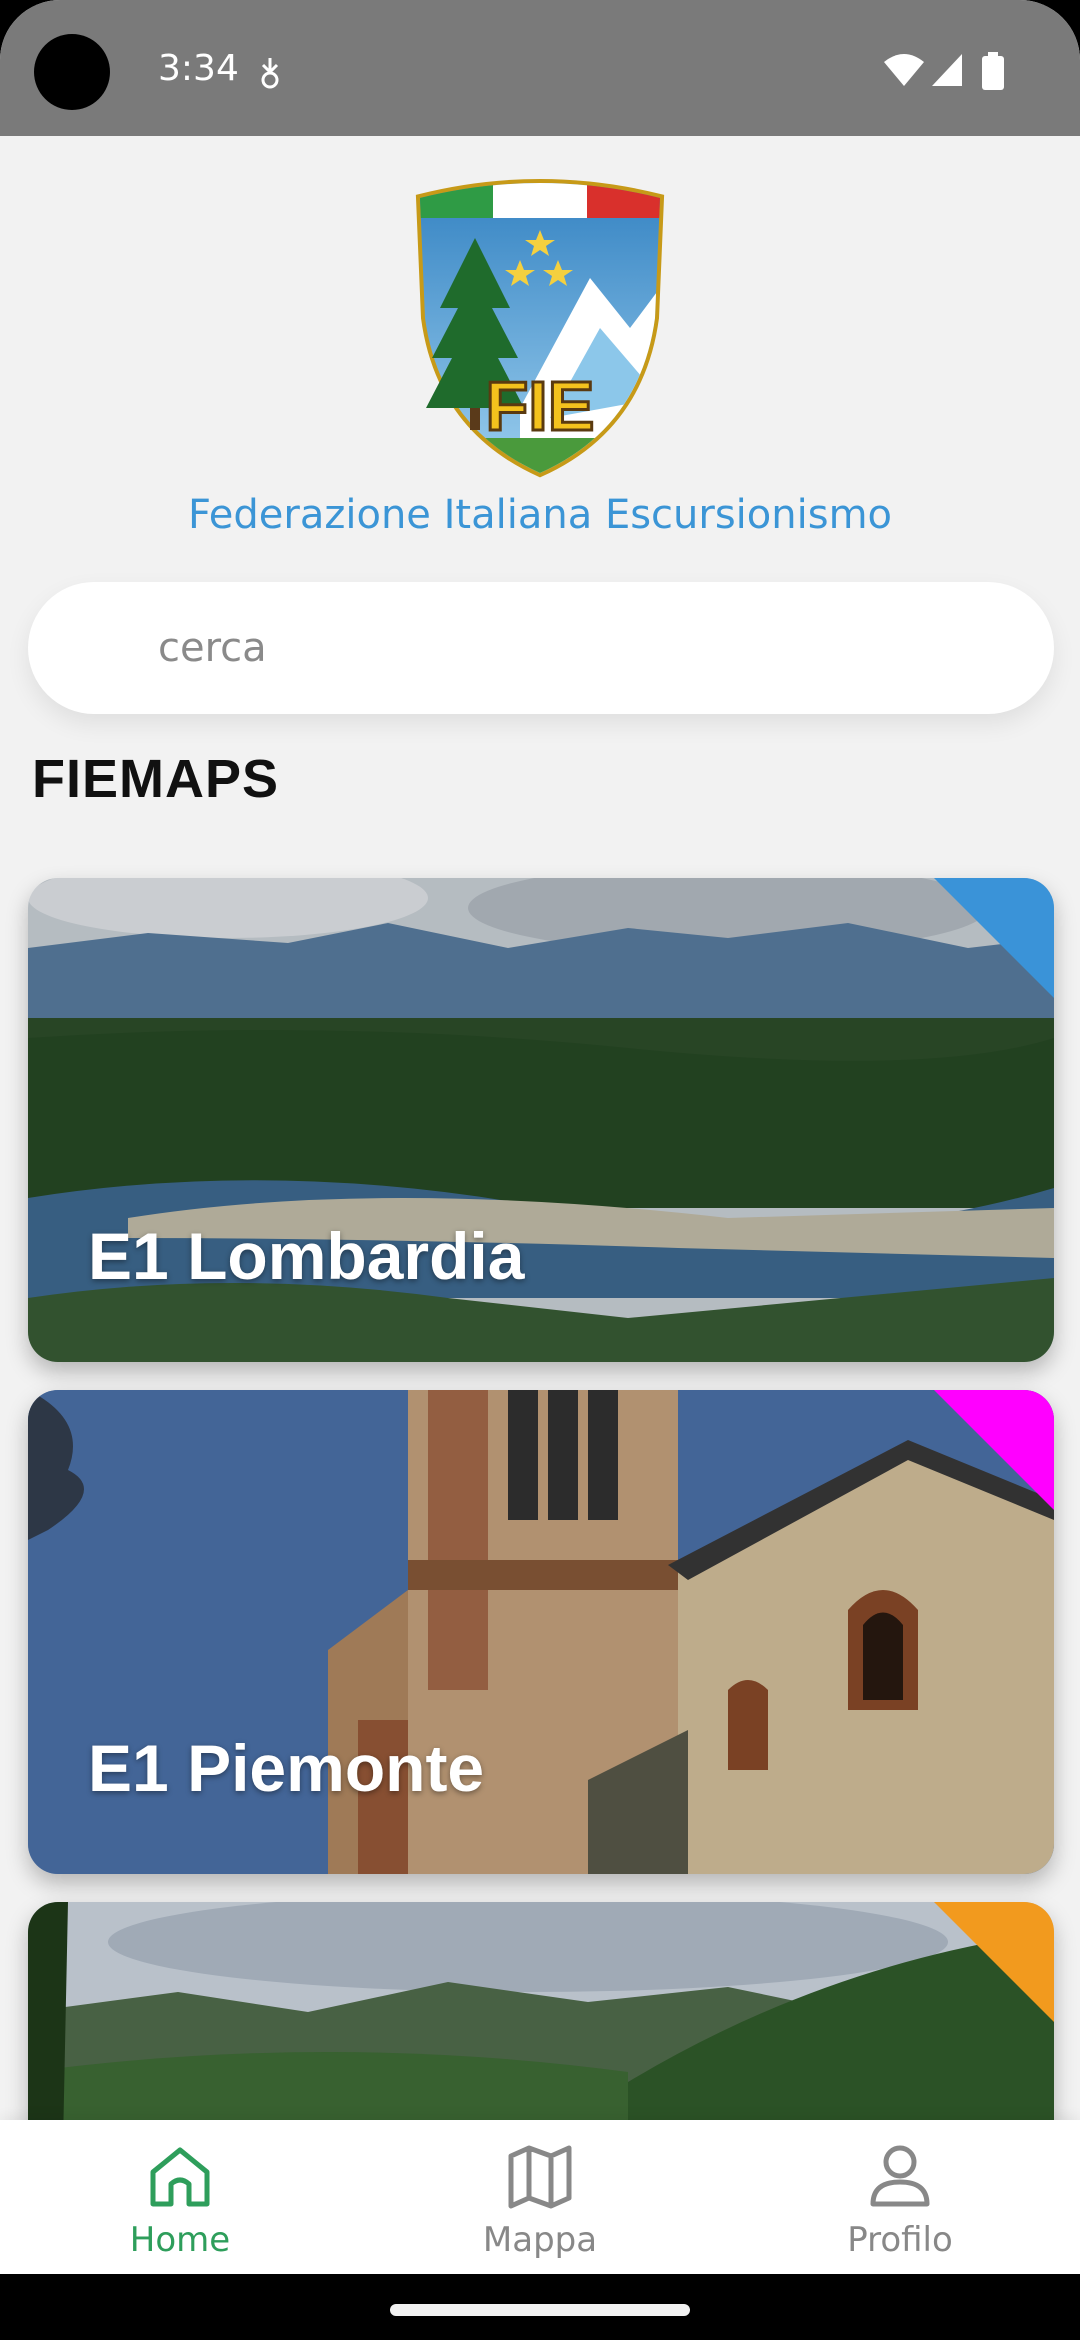 The image size is (1080, 2340). What do you see at coordinates (540, 328) in the screenshot?
I see `fie-logo: FIE` at bounding box center [540, 328].